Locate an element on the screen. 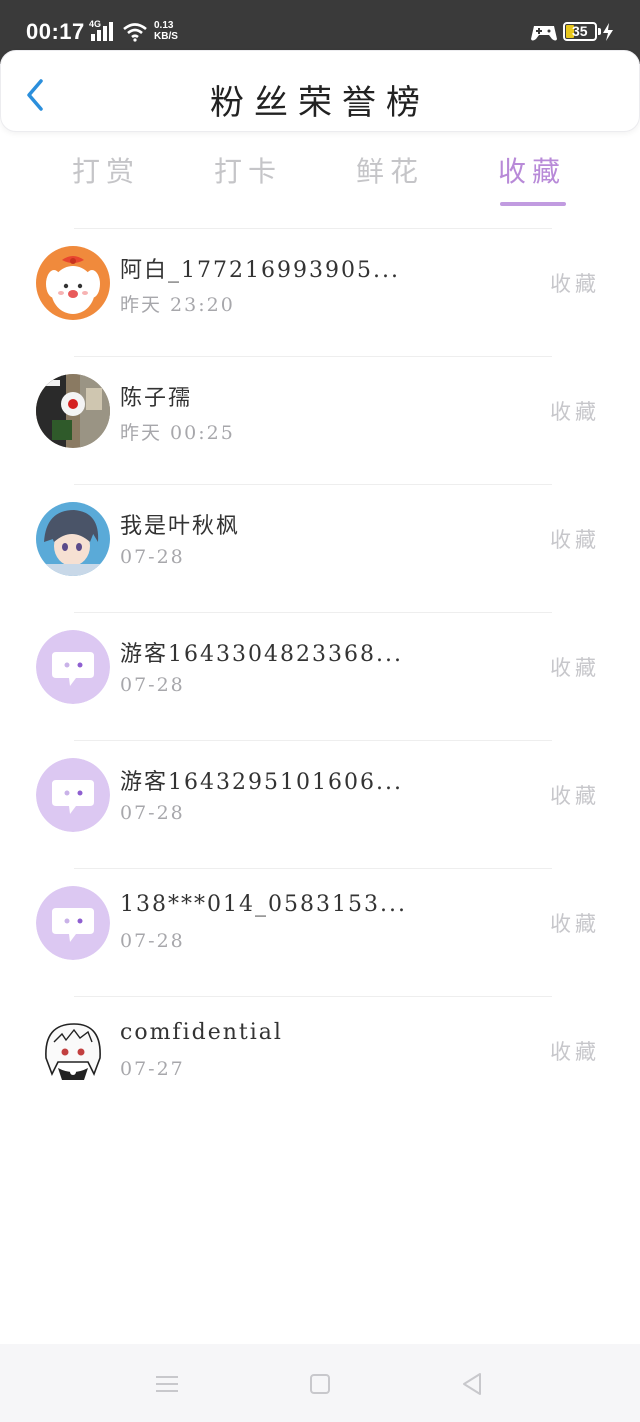 This screenshot has width=640, height=1422. list-item: comfidential 07-27 收藏 is located at coordinates (320, 1060).